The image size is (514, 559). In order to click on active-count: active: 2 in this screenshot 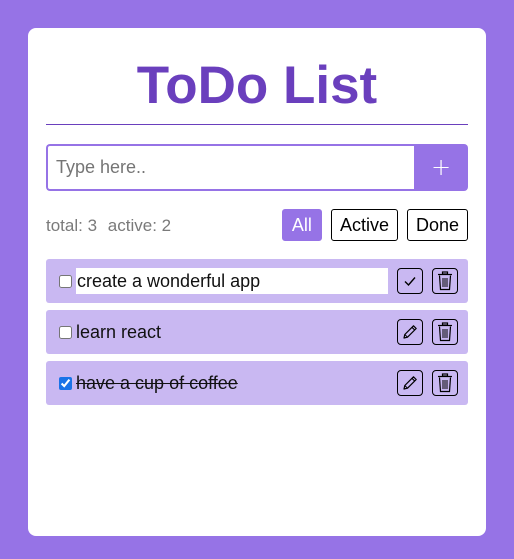, I will do `click(139, 225)`.